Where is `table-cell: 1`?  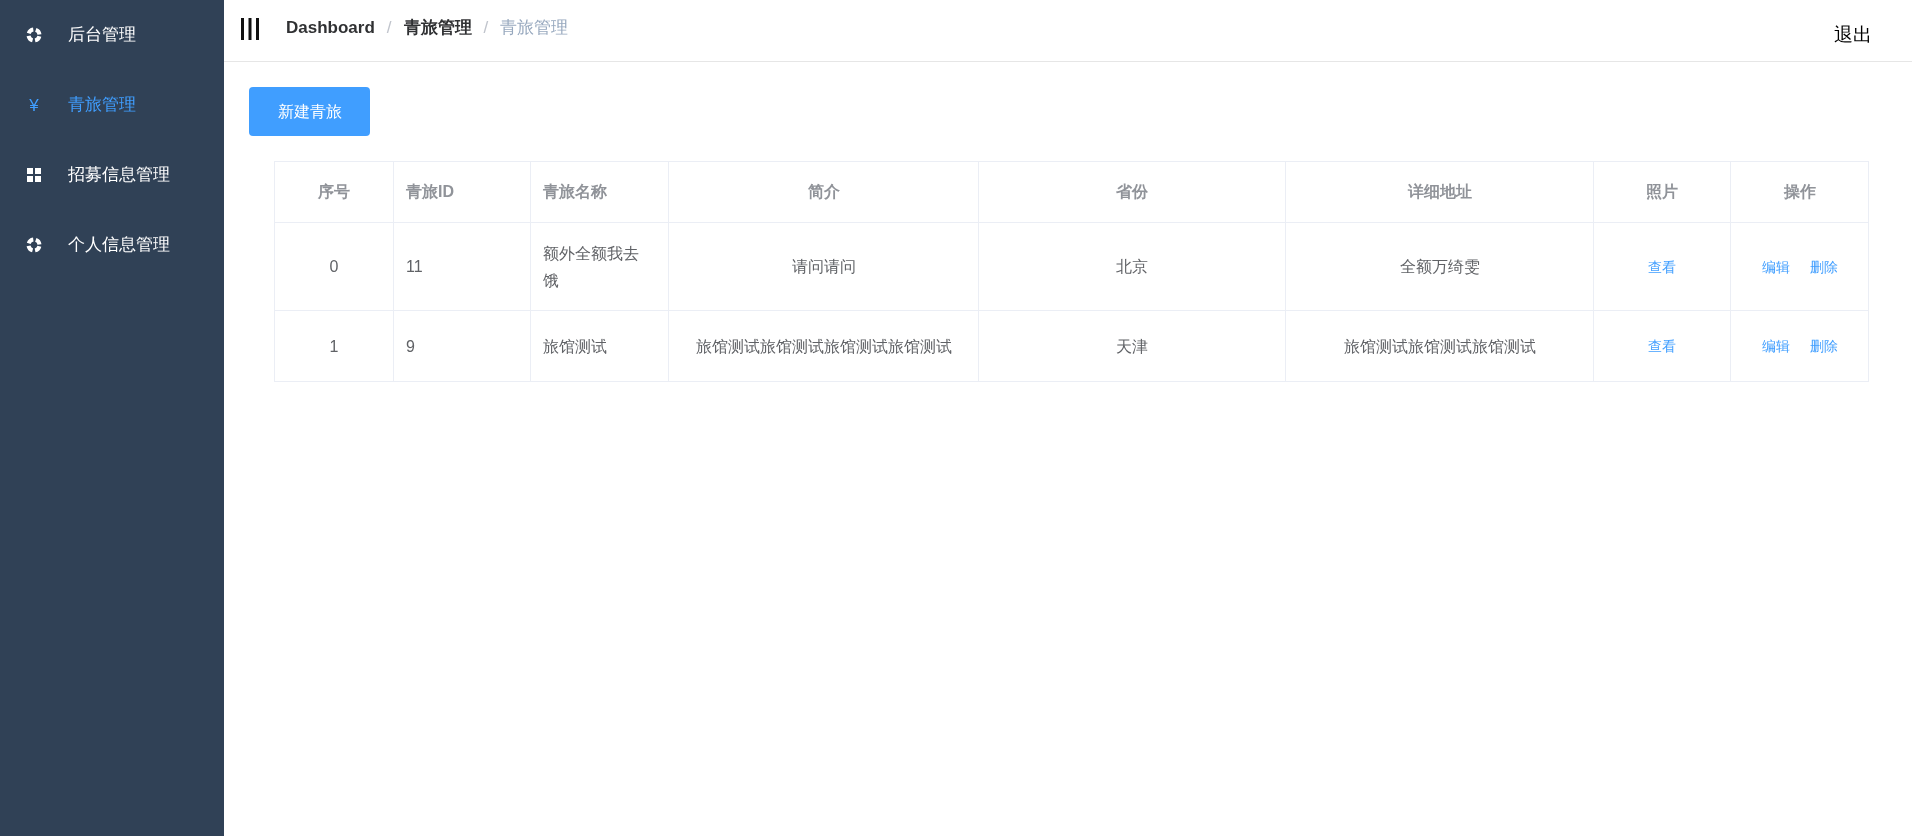
table-cell: 1 is located at coordinates (334, 346).